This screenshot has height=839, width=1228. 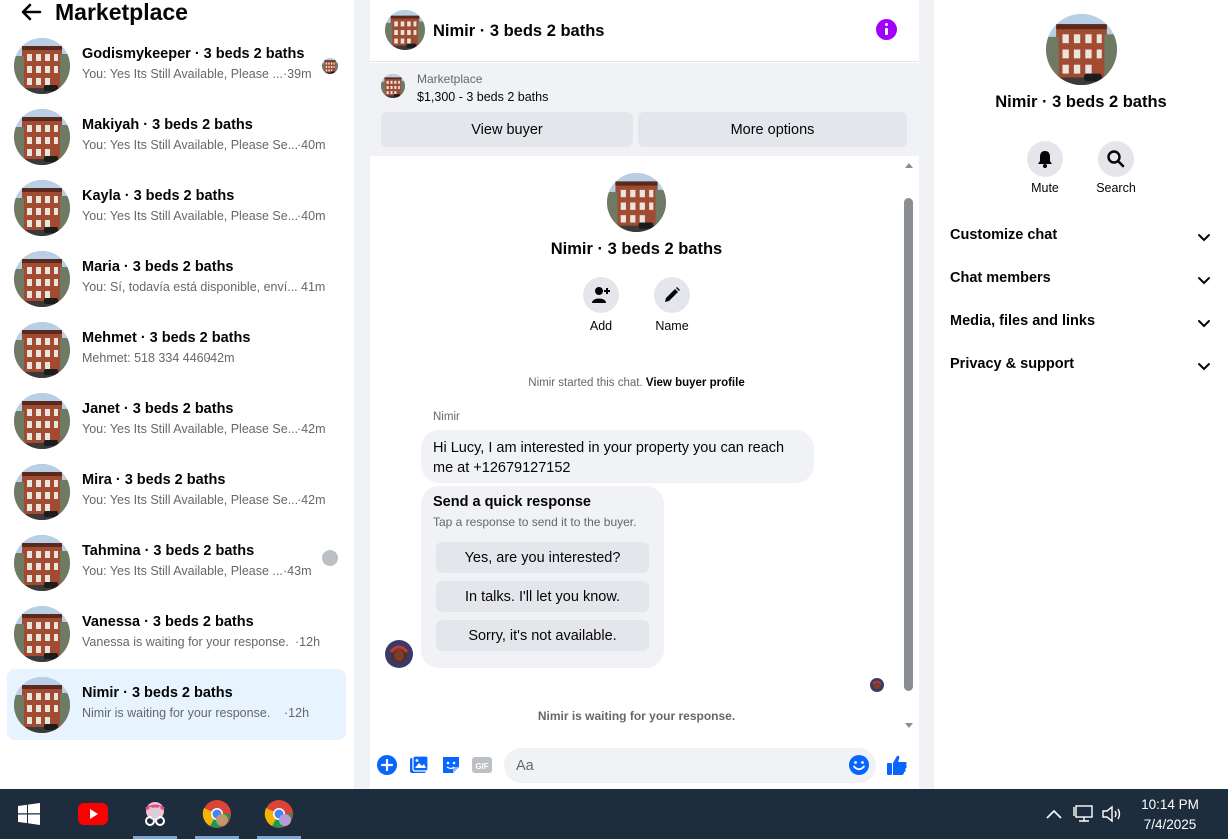 I want to click on gif-icon: GIF, so click(x=482, y=765).